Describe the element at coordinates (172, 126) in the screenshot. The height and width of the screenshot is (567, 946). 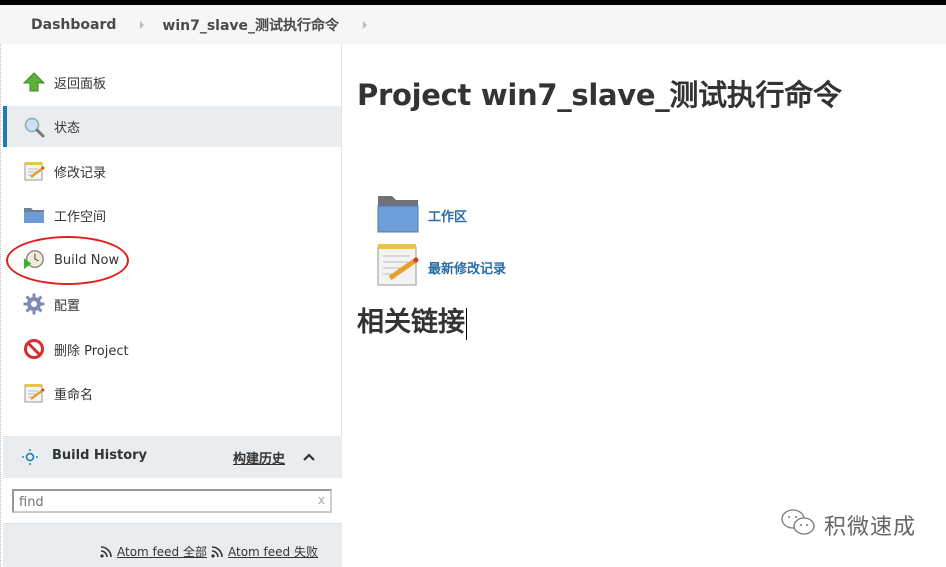
I see `sidebar-item-status: 状态` at that location.